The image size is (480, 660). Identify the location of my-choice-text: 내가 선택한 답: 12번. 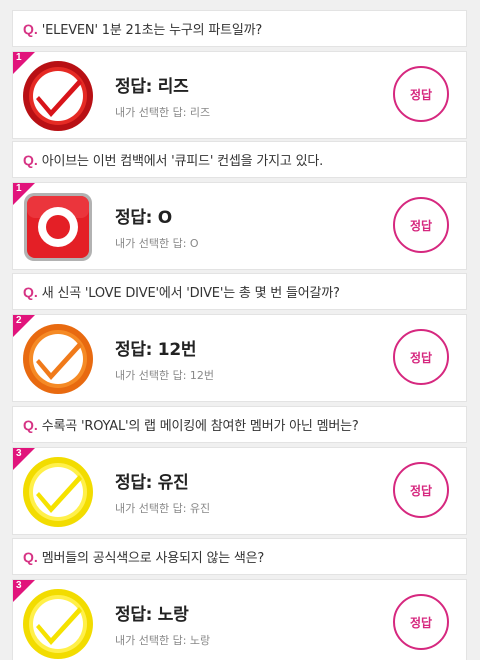
(165, 375).